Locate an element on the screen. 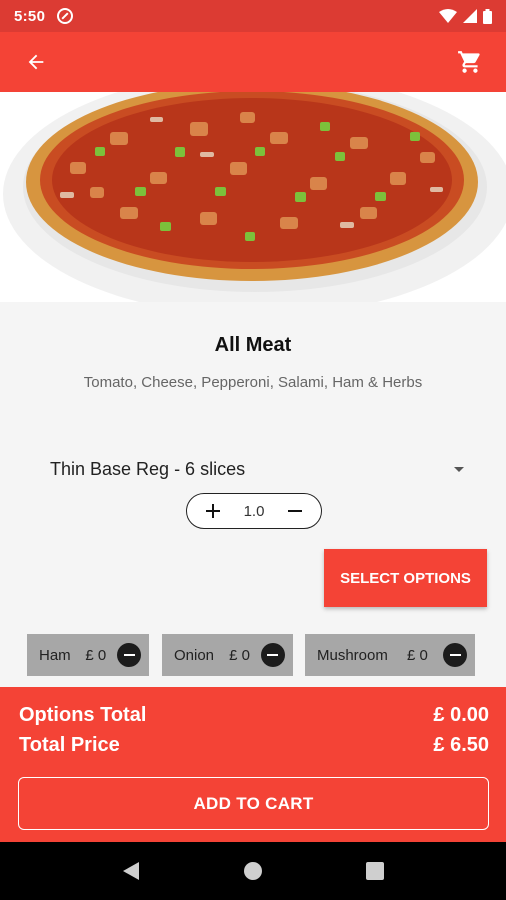 The width and height of the screenshot is (506, 900). nav-recents-button is located at coordinates (375, 871).